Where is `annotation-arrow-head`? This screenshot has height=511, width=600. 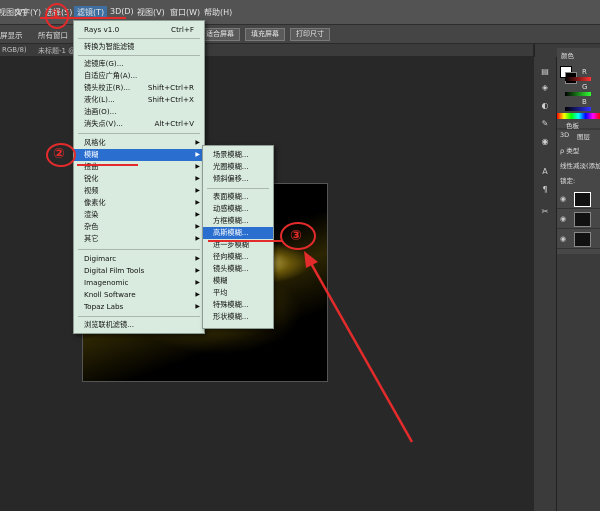
annotation-arrow-head is located at coordinates (311, 259).